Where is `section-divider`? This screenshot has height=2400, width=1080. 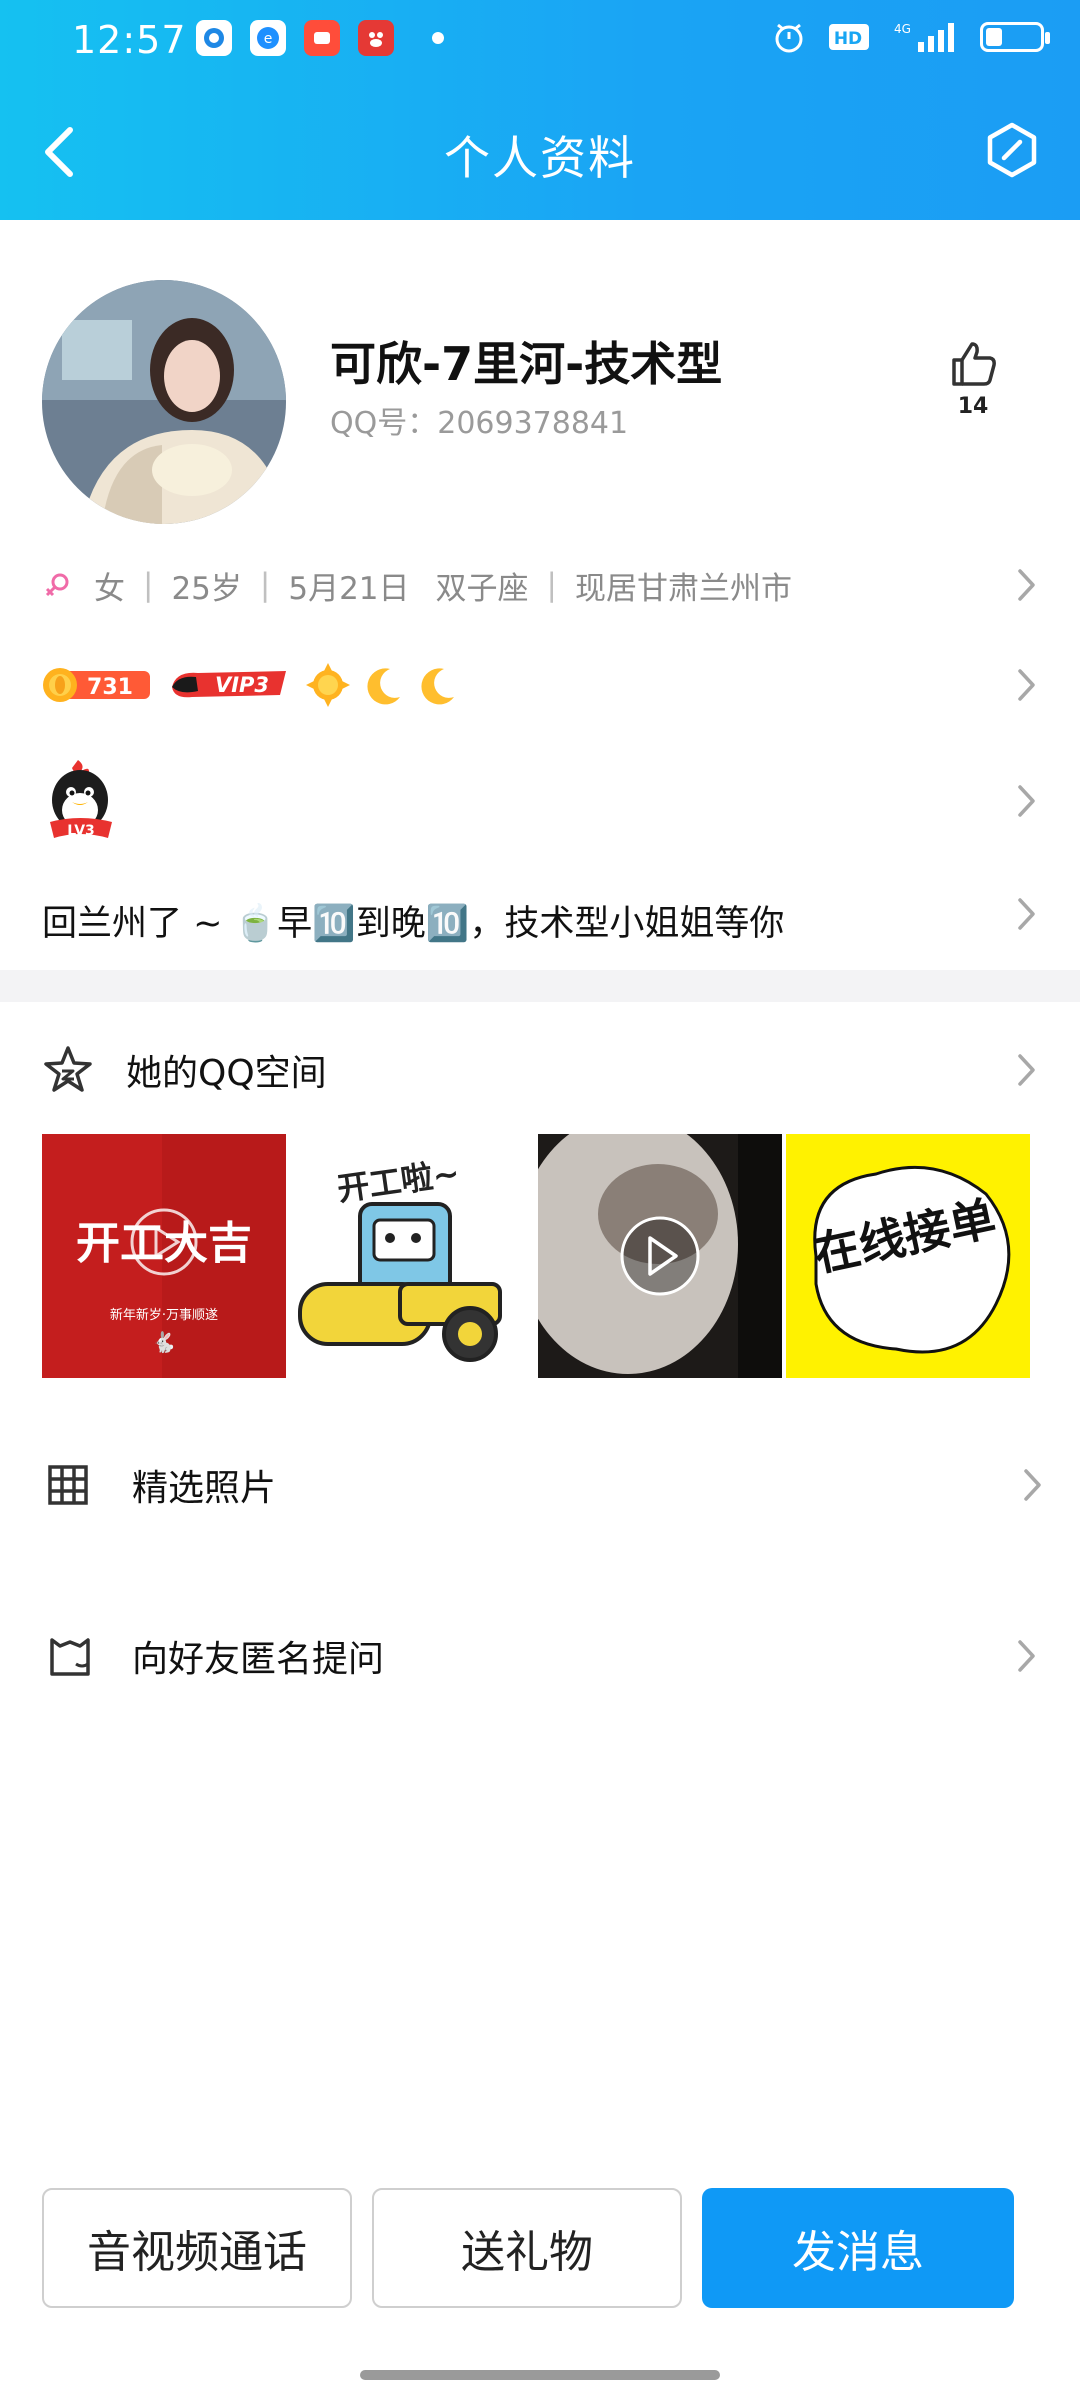 section-divider is located at coordinates (540, 986).